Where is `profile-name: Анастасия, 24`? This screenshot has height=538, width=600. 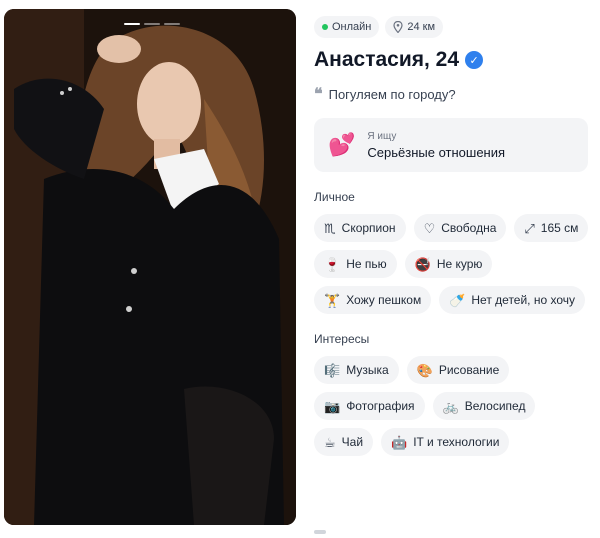 profile-name: Анастасия, 24 is located at coordinates (387, 59).